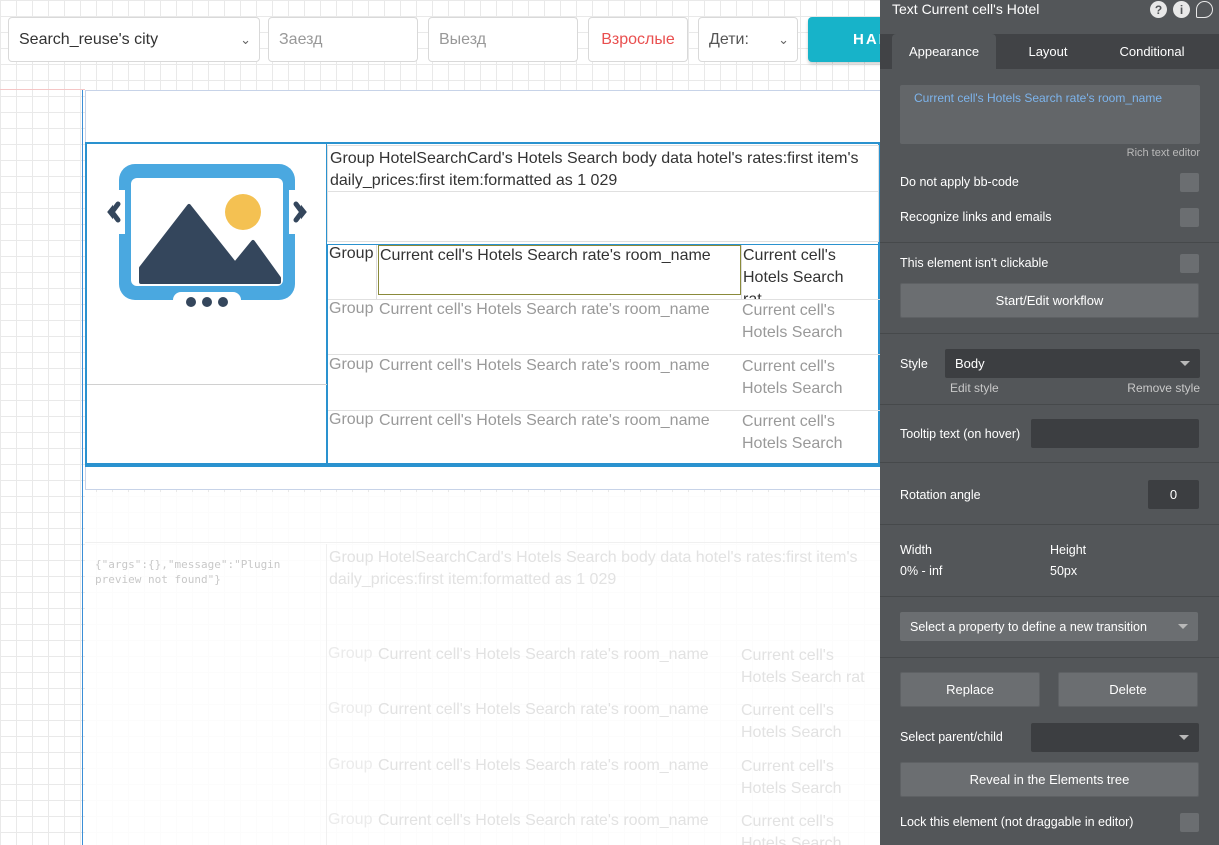 The image size is (1219, 845). Describe the element at coordinates (1204, 9) in the screenshot. I see `comment-icon` at that location.